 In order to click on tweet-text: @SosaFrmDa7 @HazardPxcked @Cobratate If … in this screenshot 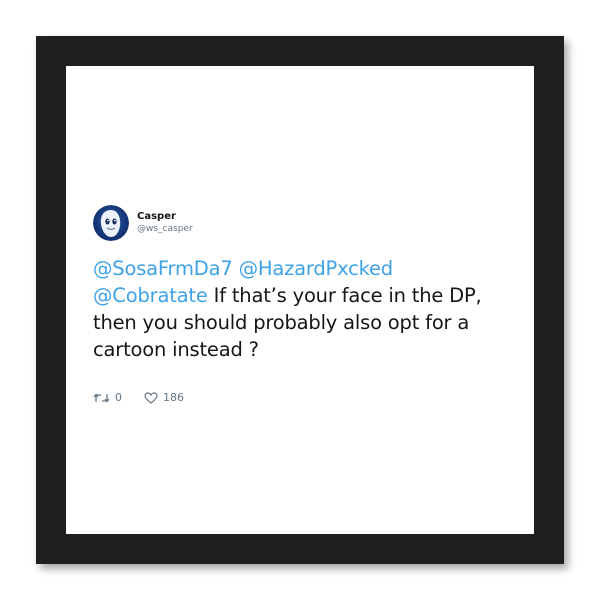, I will do `click(303, 309)`.